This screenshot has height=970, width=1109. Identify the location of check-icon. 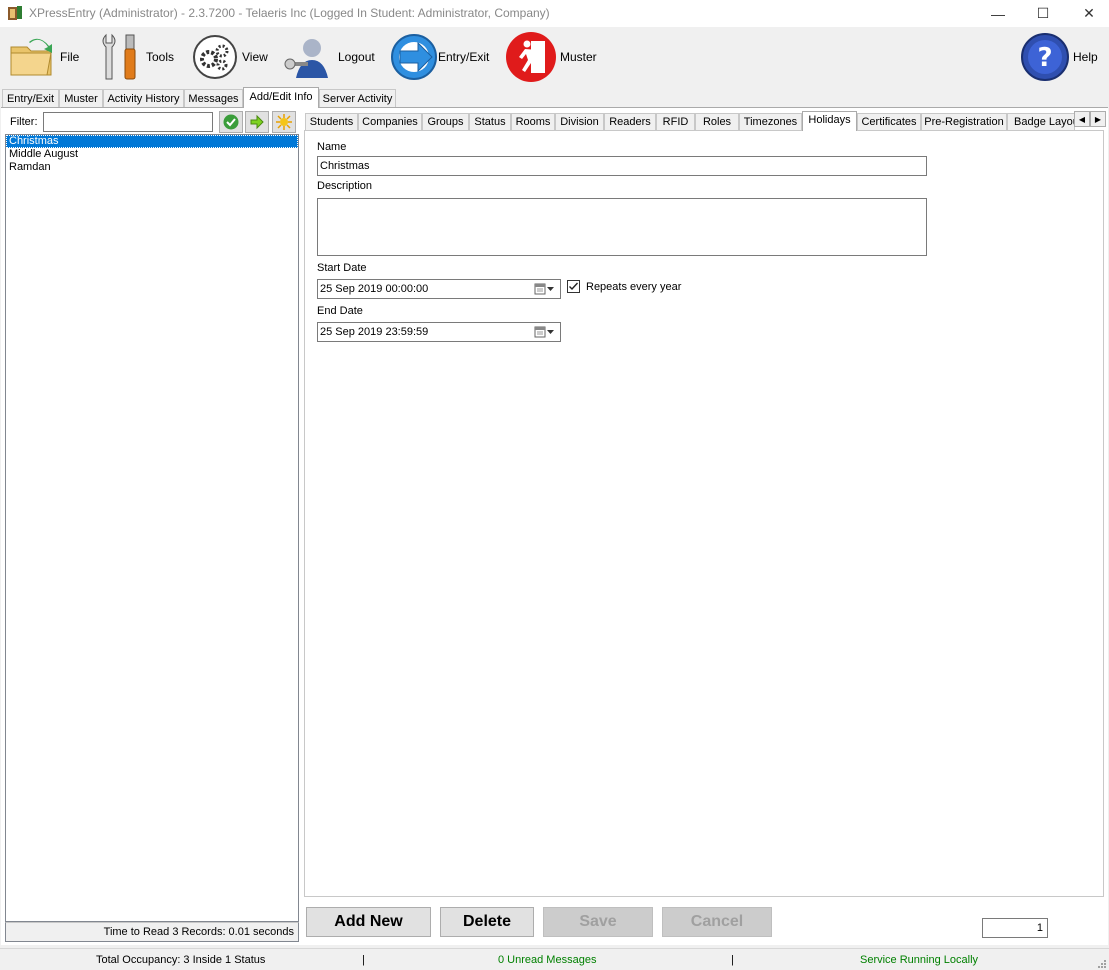
(231, 122).